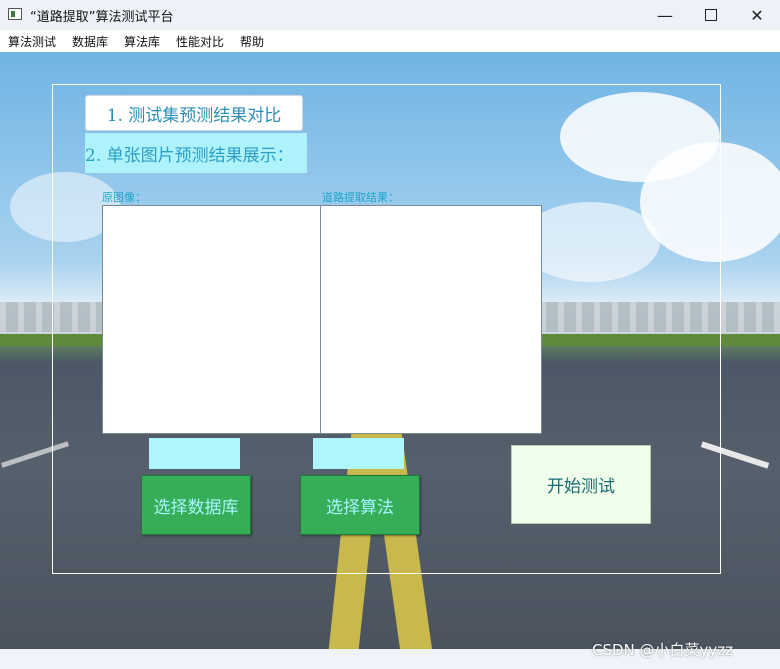 This screenshot has height=669, width=780. Describe the element at coordinates (390, 15) in the screenshot. I see `title-bar: “道路提取”算法测试平台 — ✕` at that location.